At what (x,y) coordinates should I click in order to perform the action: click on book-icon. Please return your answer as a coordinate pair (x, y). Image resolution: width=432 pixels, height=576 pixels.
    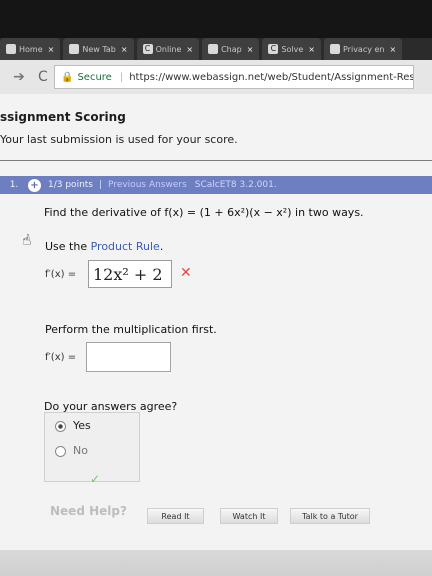
    Looking at the image, I should click on (213, 49).